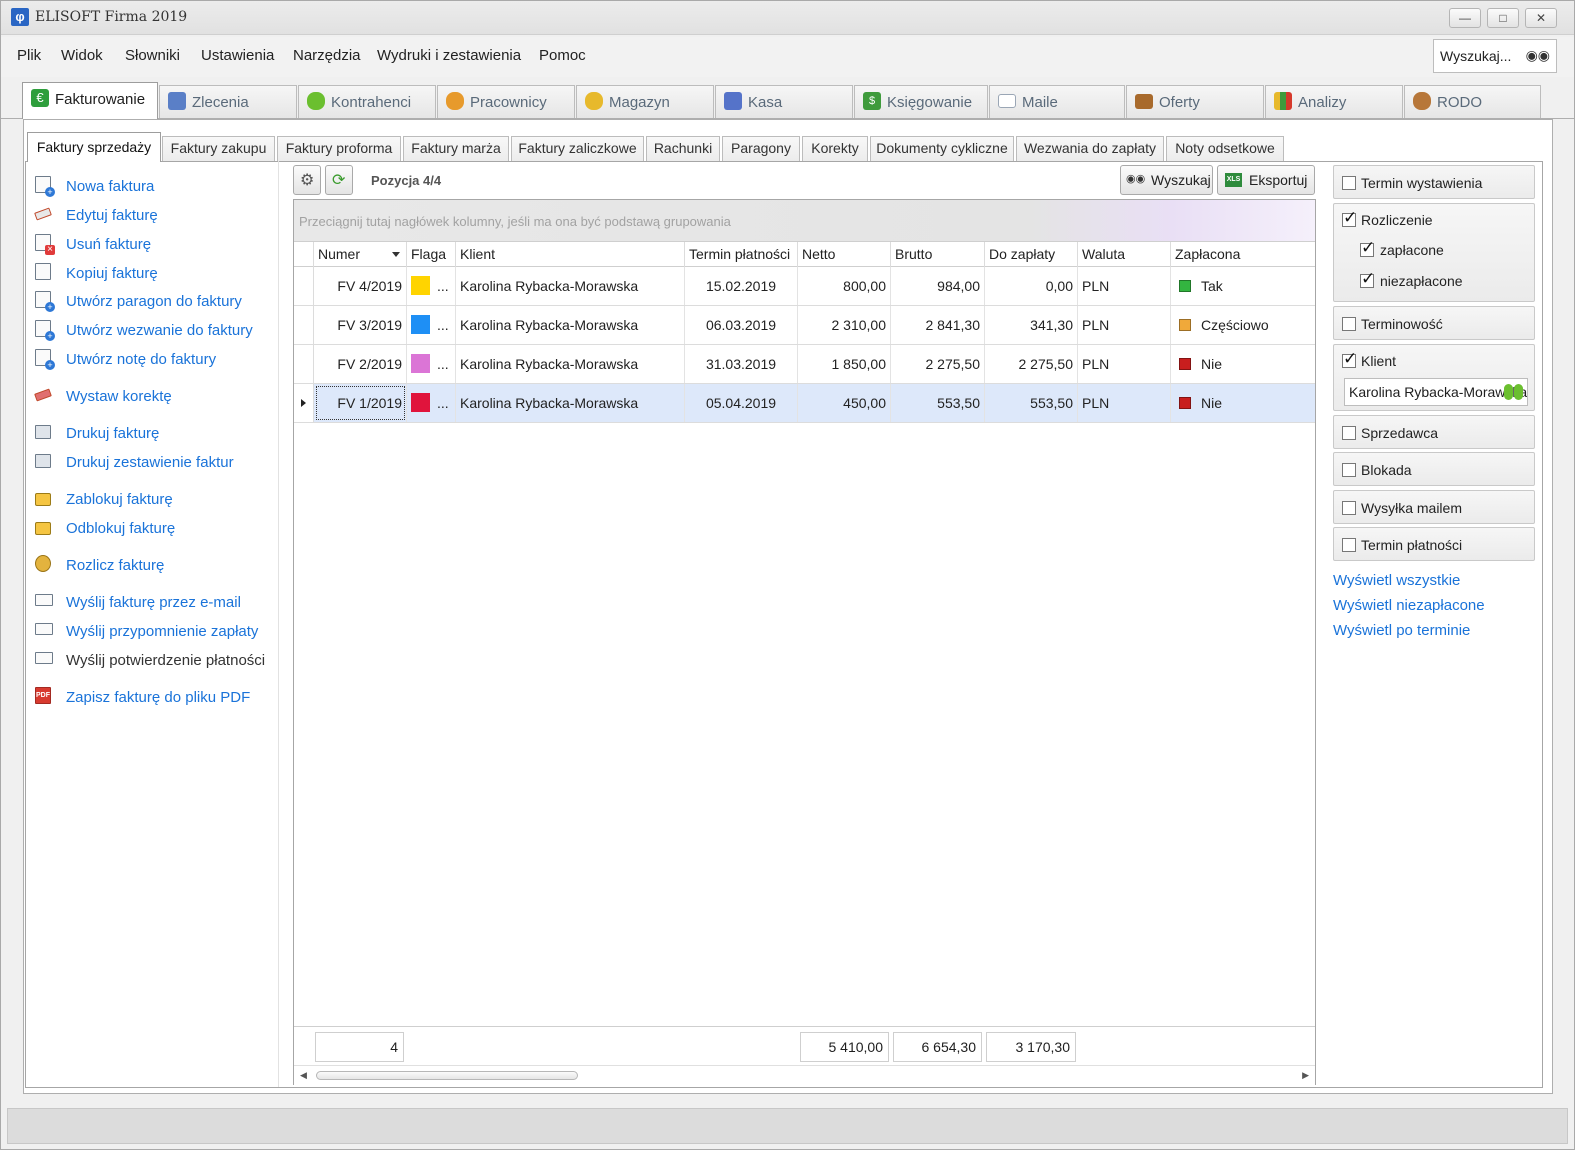 This screenshot has width=1575, height=1150. I want to click on cell-brutto: 2 275,50, so click(938, 364).